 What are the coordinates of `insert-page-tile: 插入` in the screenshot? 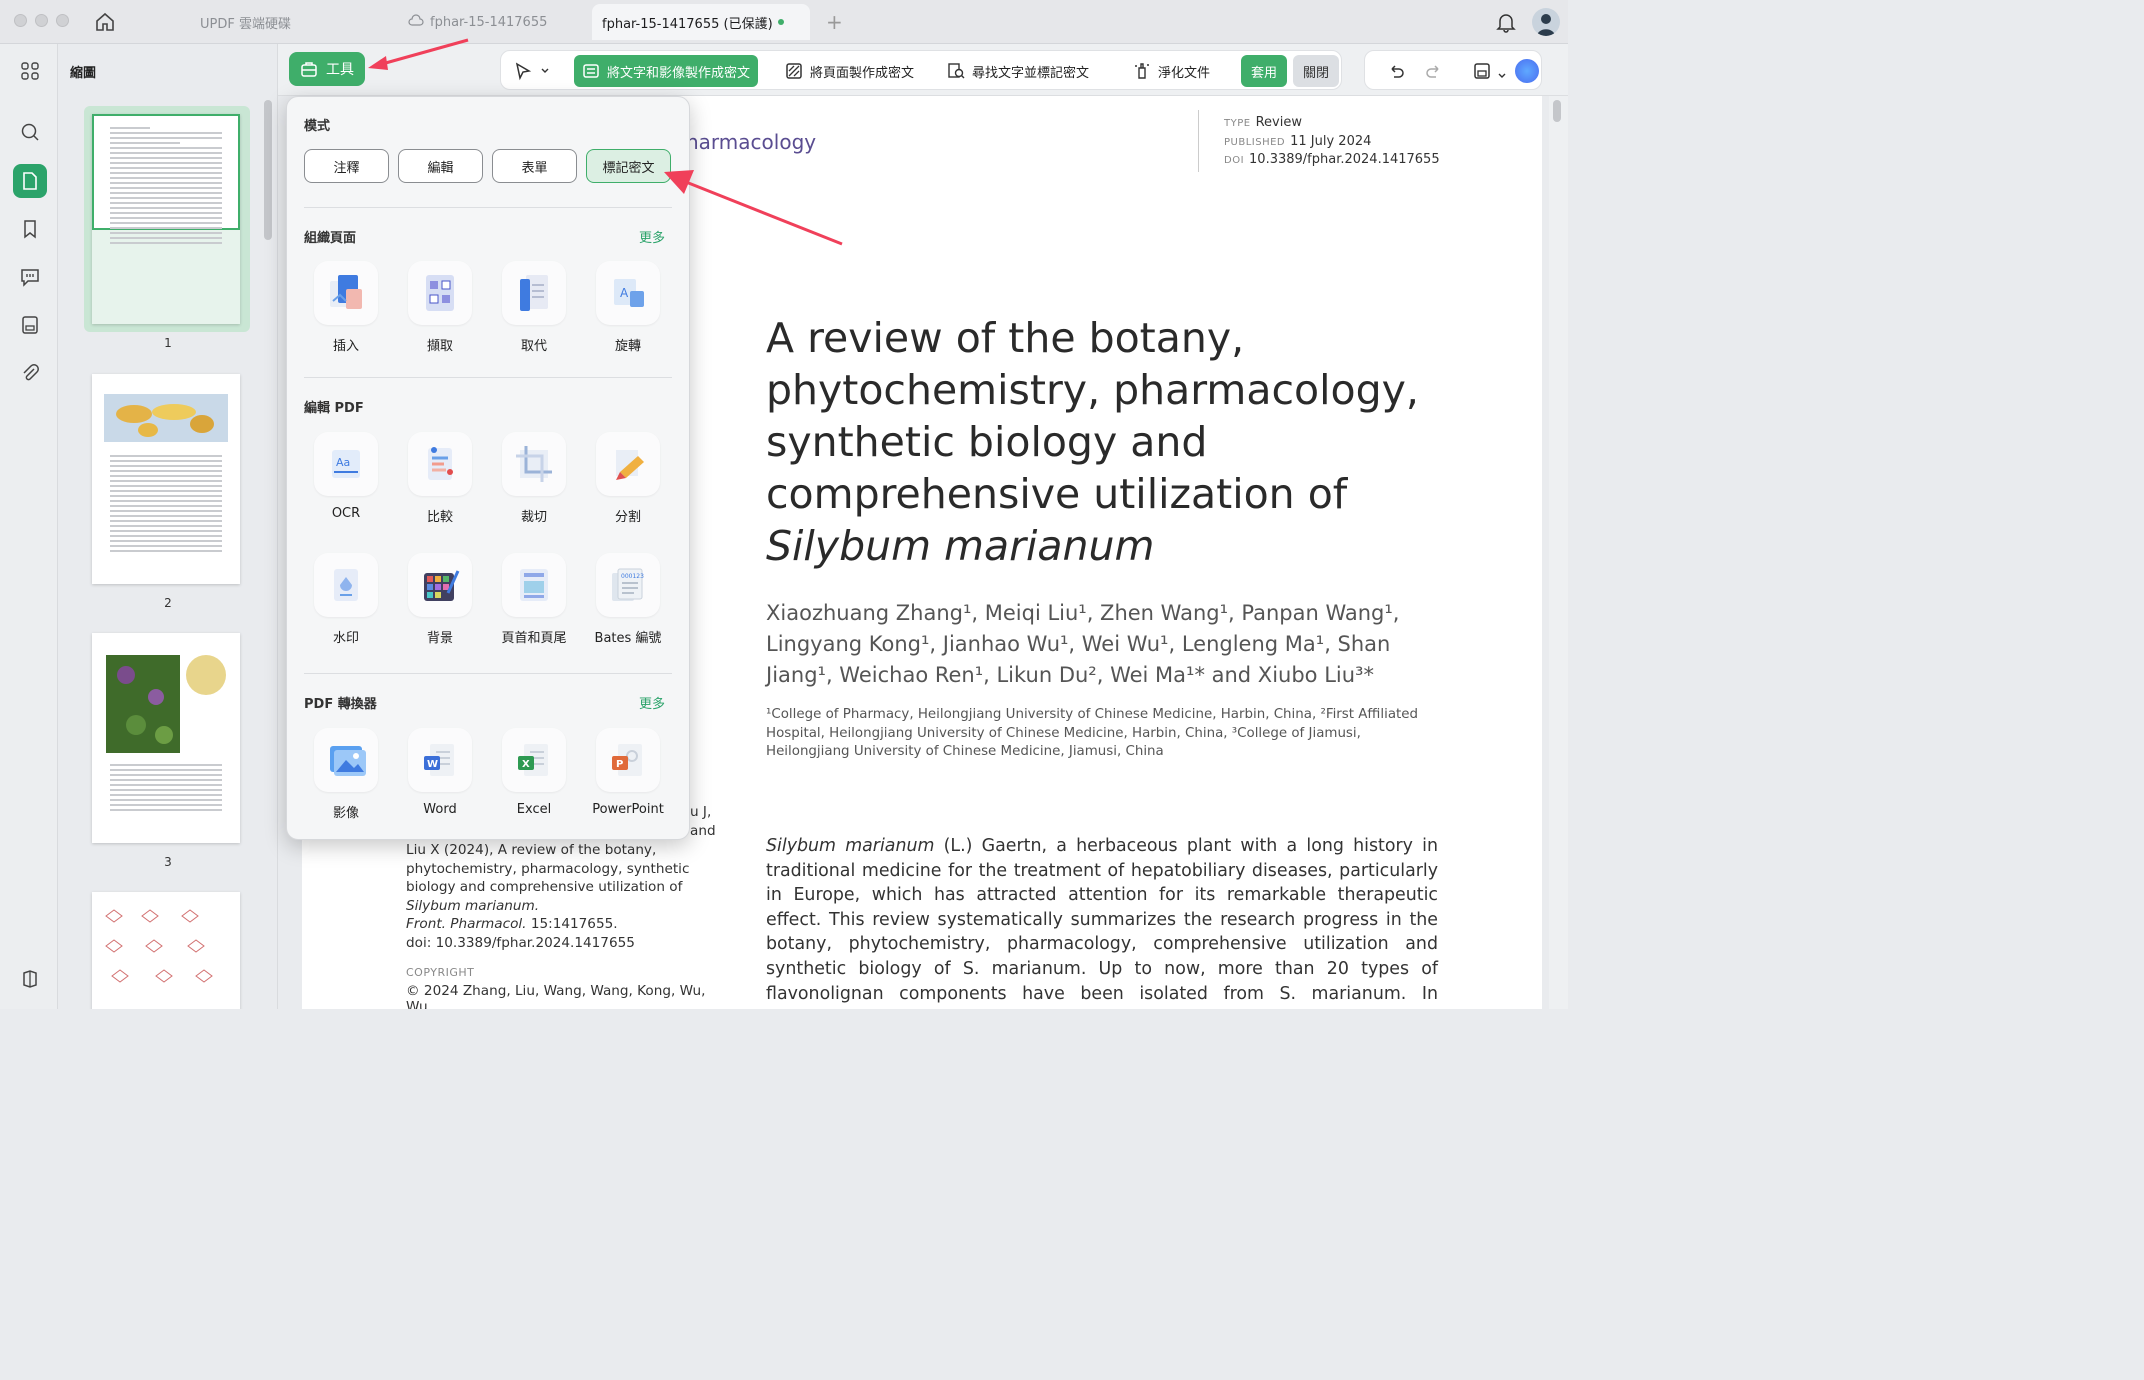 It's located at (346, 307).